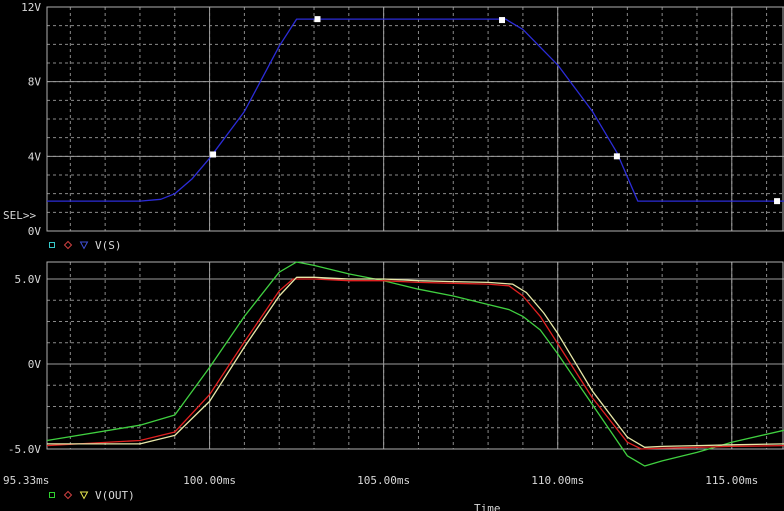 This screenshot has width=784, height=511. Describe the element at coordinates (35, 231) in the screenshot. I see `top-y-tick-label: 0V` at that location.